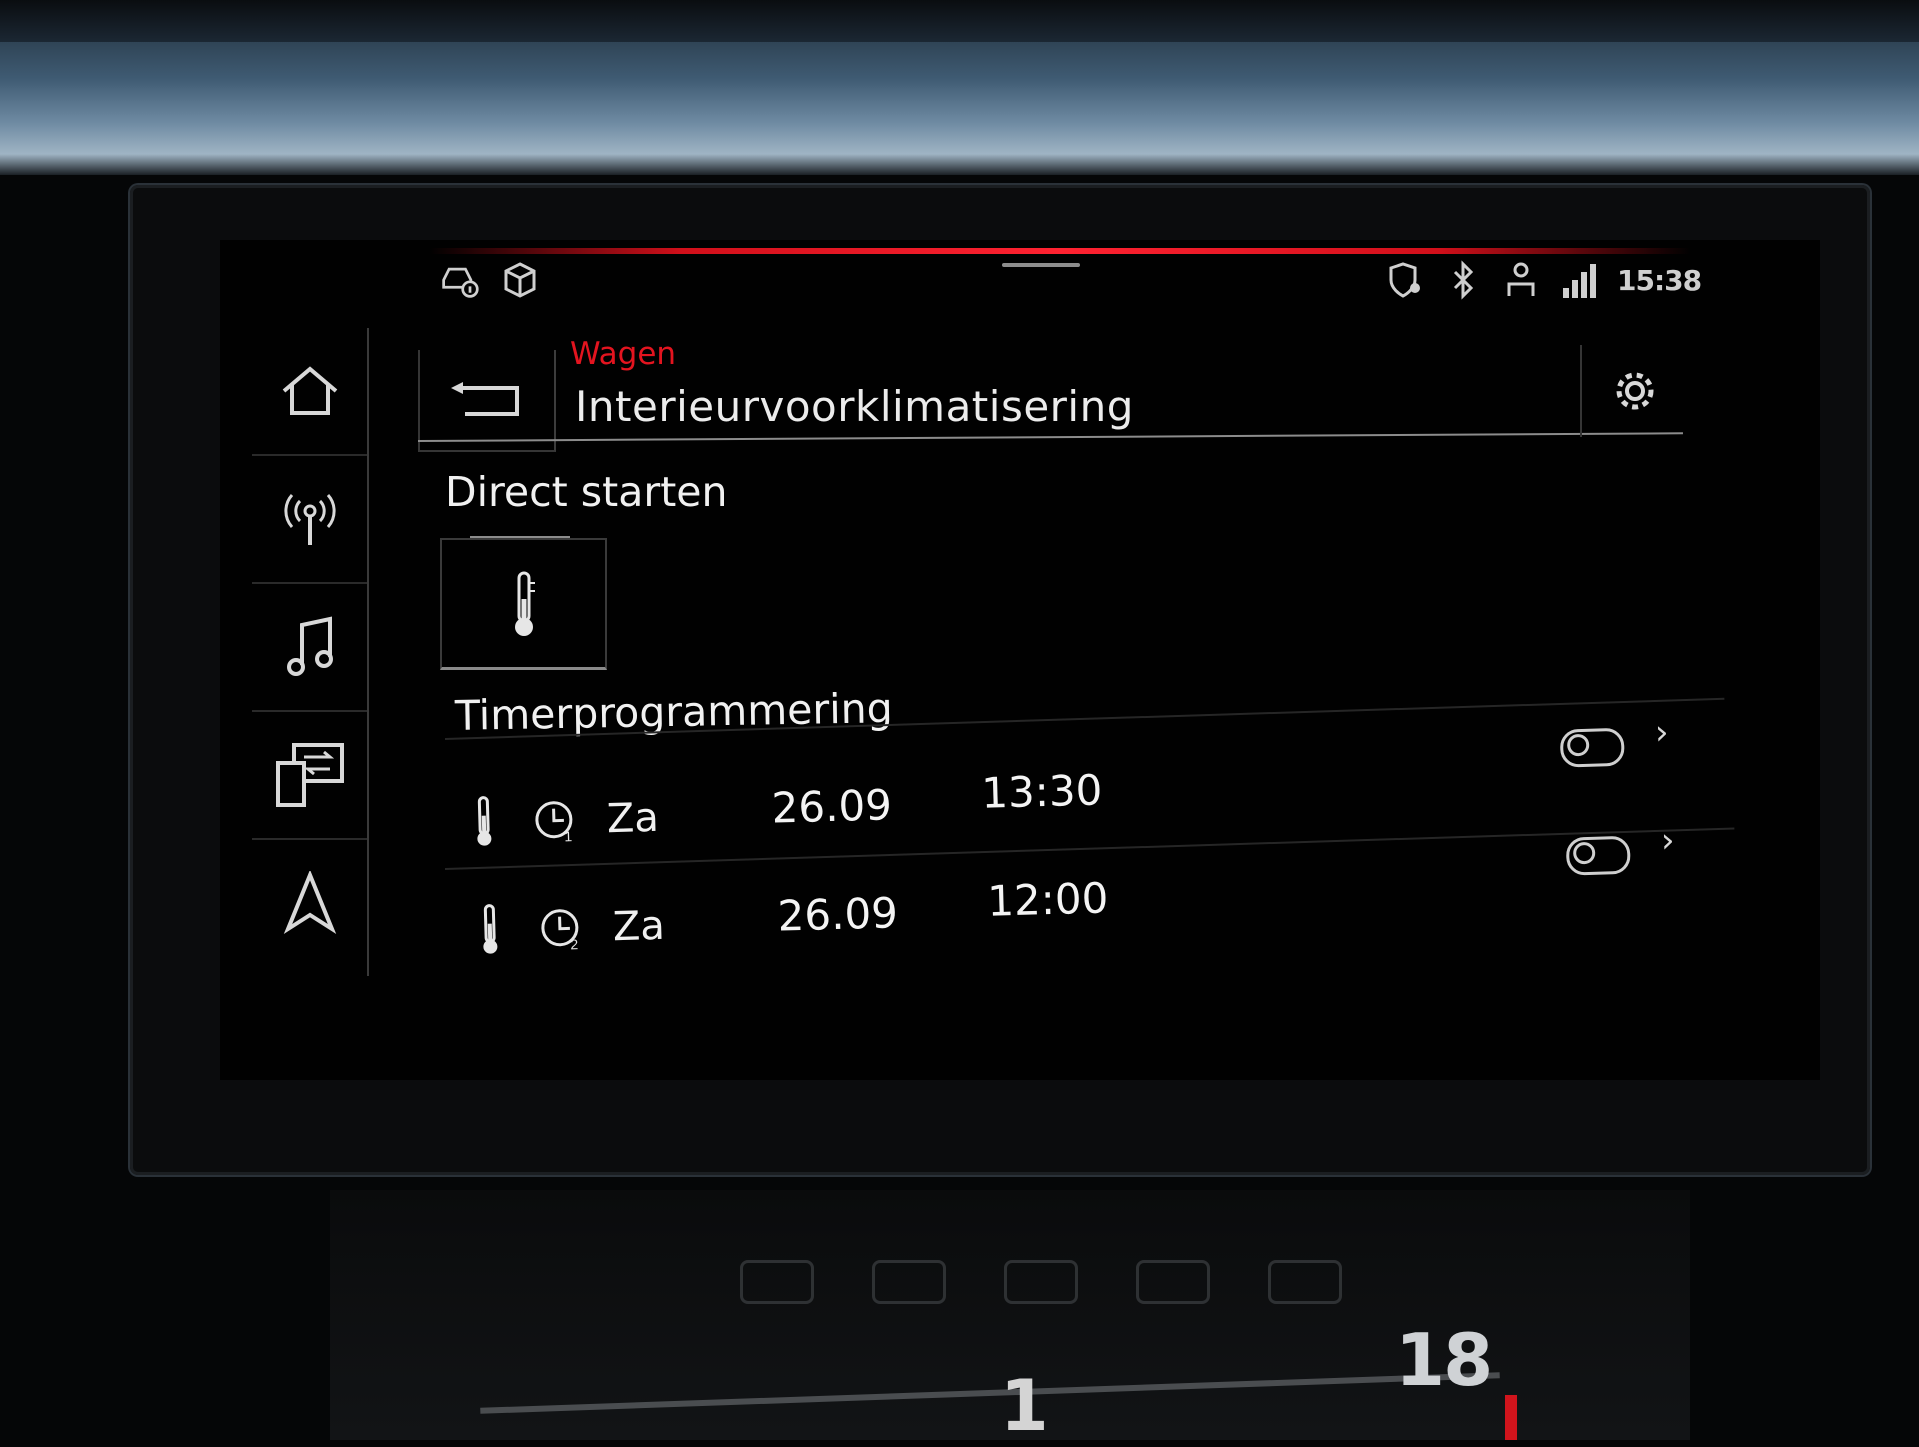  I want to click on back-button, so click(487, 401).